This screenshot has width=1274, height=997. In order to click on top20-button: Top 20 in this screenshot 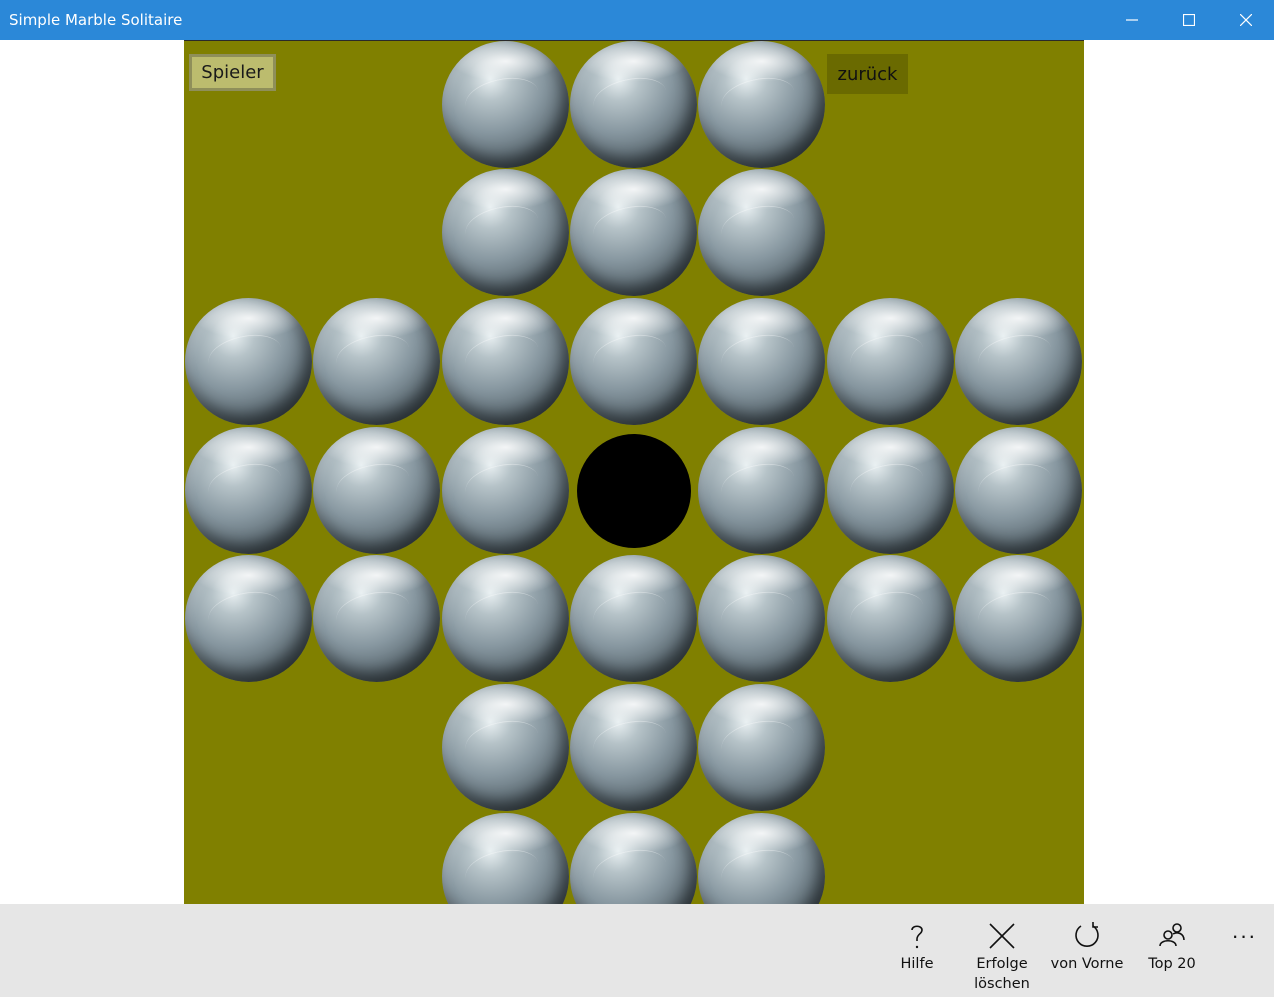, I will do `click(1172, 950)`.